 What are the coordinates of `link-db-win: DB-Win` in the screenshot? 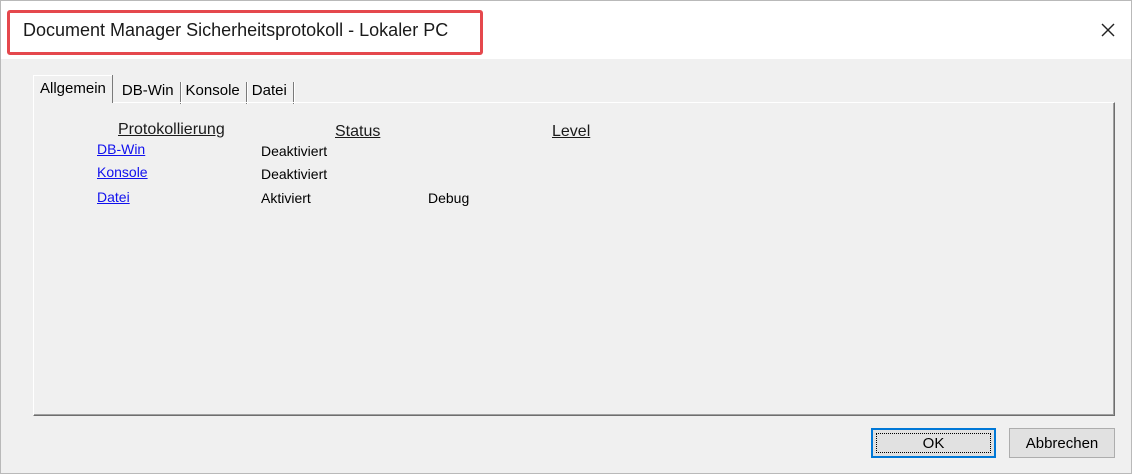 It's located at (121, 149).